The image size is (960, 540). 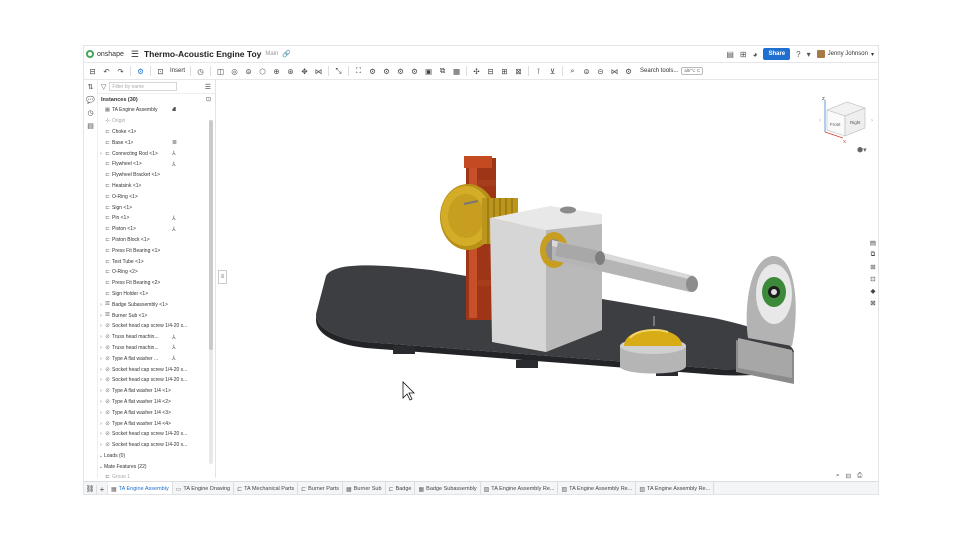 What do you see at coordinates (262, 71) in the screenshot?
I see `planar-mate-icon: ⬡` at bounding box center [262, 71].